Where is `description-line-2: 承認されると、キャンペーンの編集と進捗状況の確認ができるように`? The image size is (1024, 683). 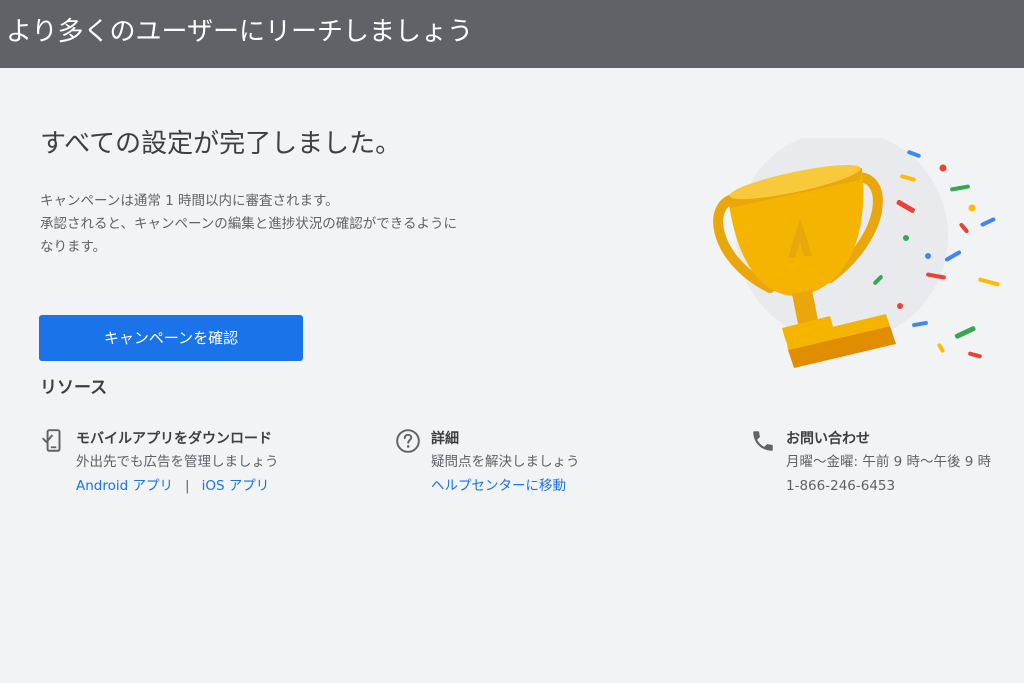 description-line-2: 承認されると、キャンペーンの編集と進捗状況の確認ができるように is located at coordinates (249, 224).